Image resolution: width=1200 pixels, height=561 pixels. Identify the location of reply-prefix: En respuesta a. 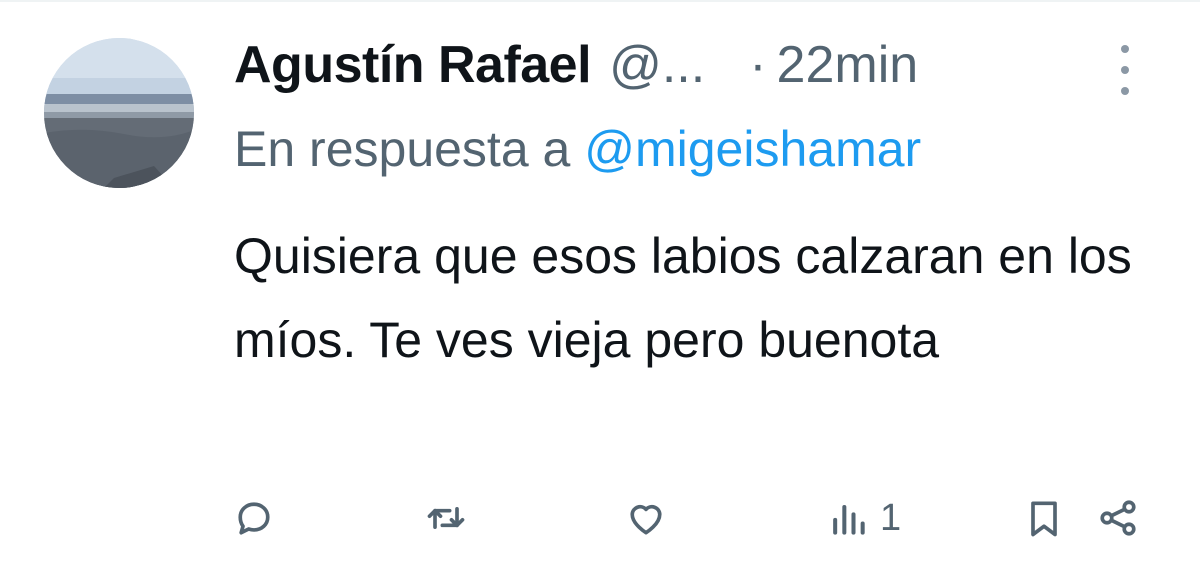
(402, 149).